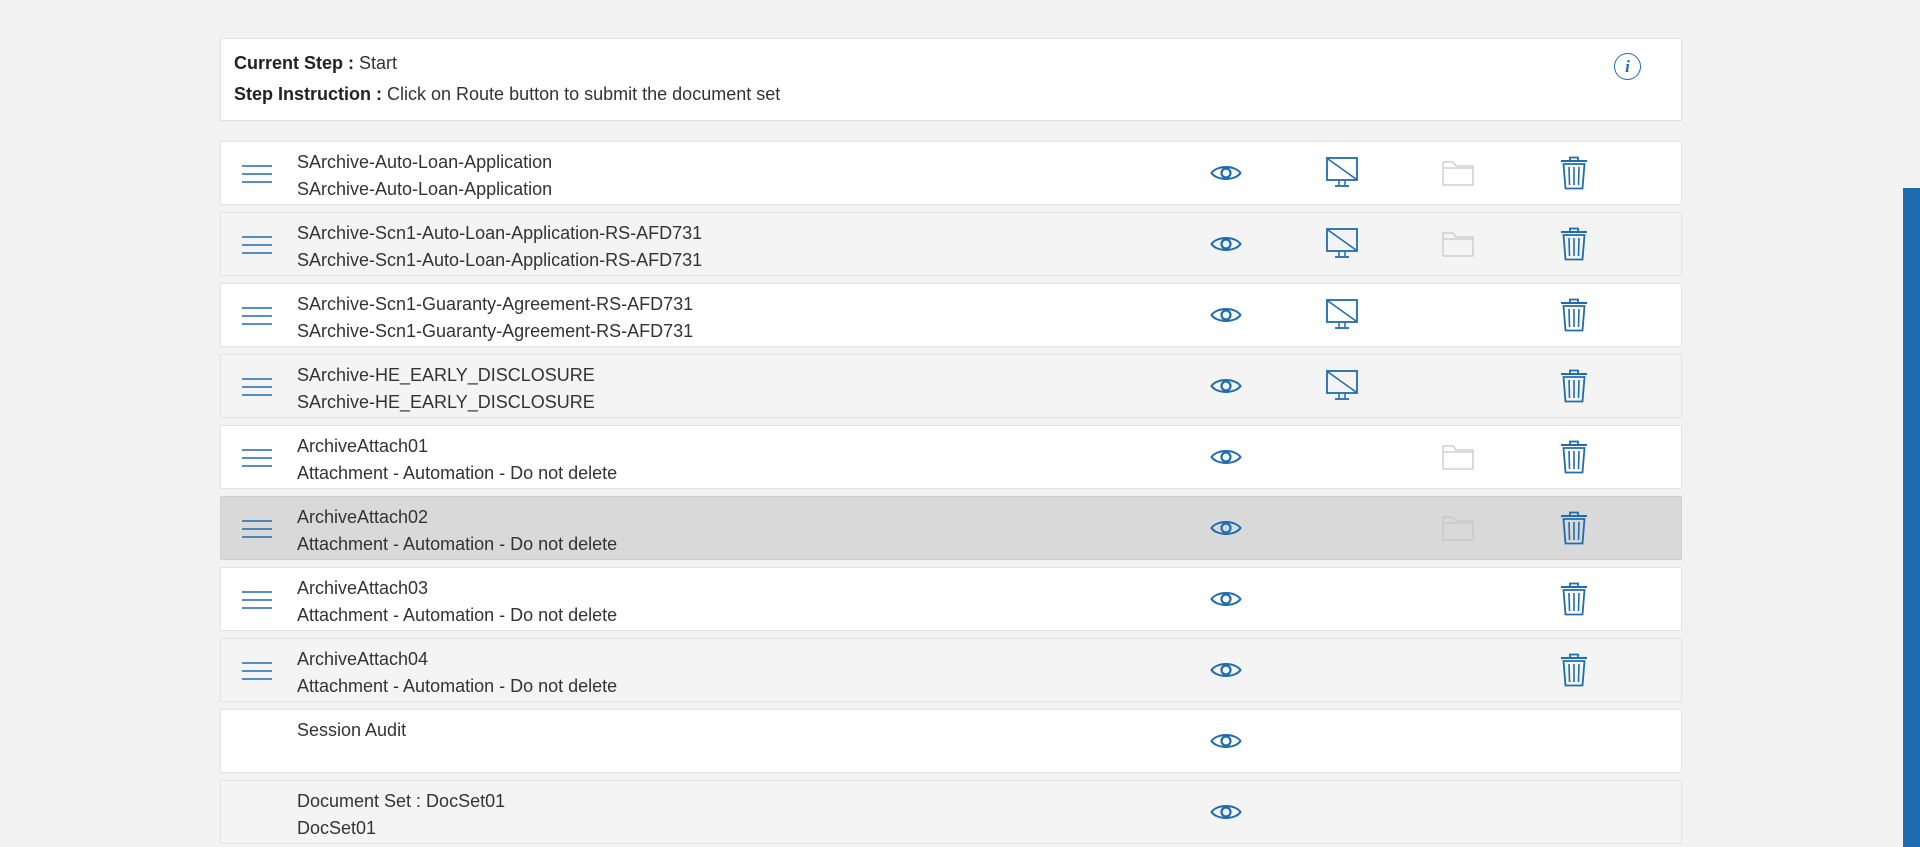  What do you see at coordinates (363, 446) in the screenshot?
I see `document-title: ArchiveAttach01` at bounding box center [363, 446].